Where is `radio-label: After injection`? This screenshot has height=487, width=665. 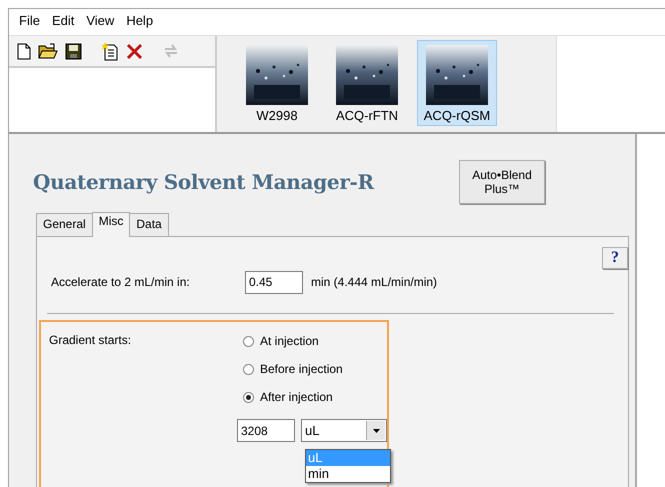
radio-label: After injection is located at coordinates (296, 397).